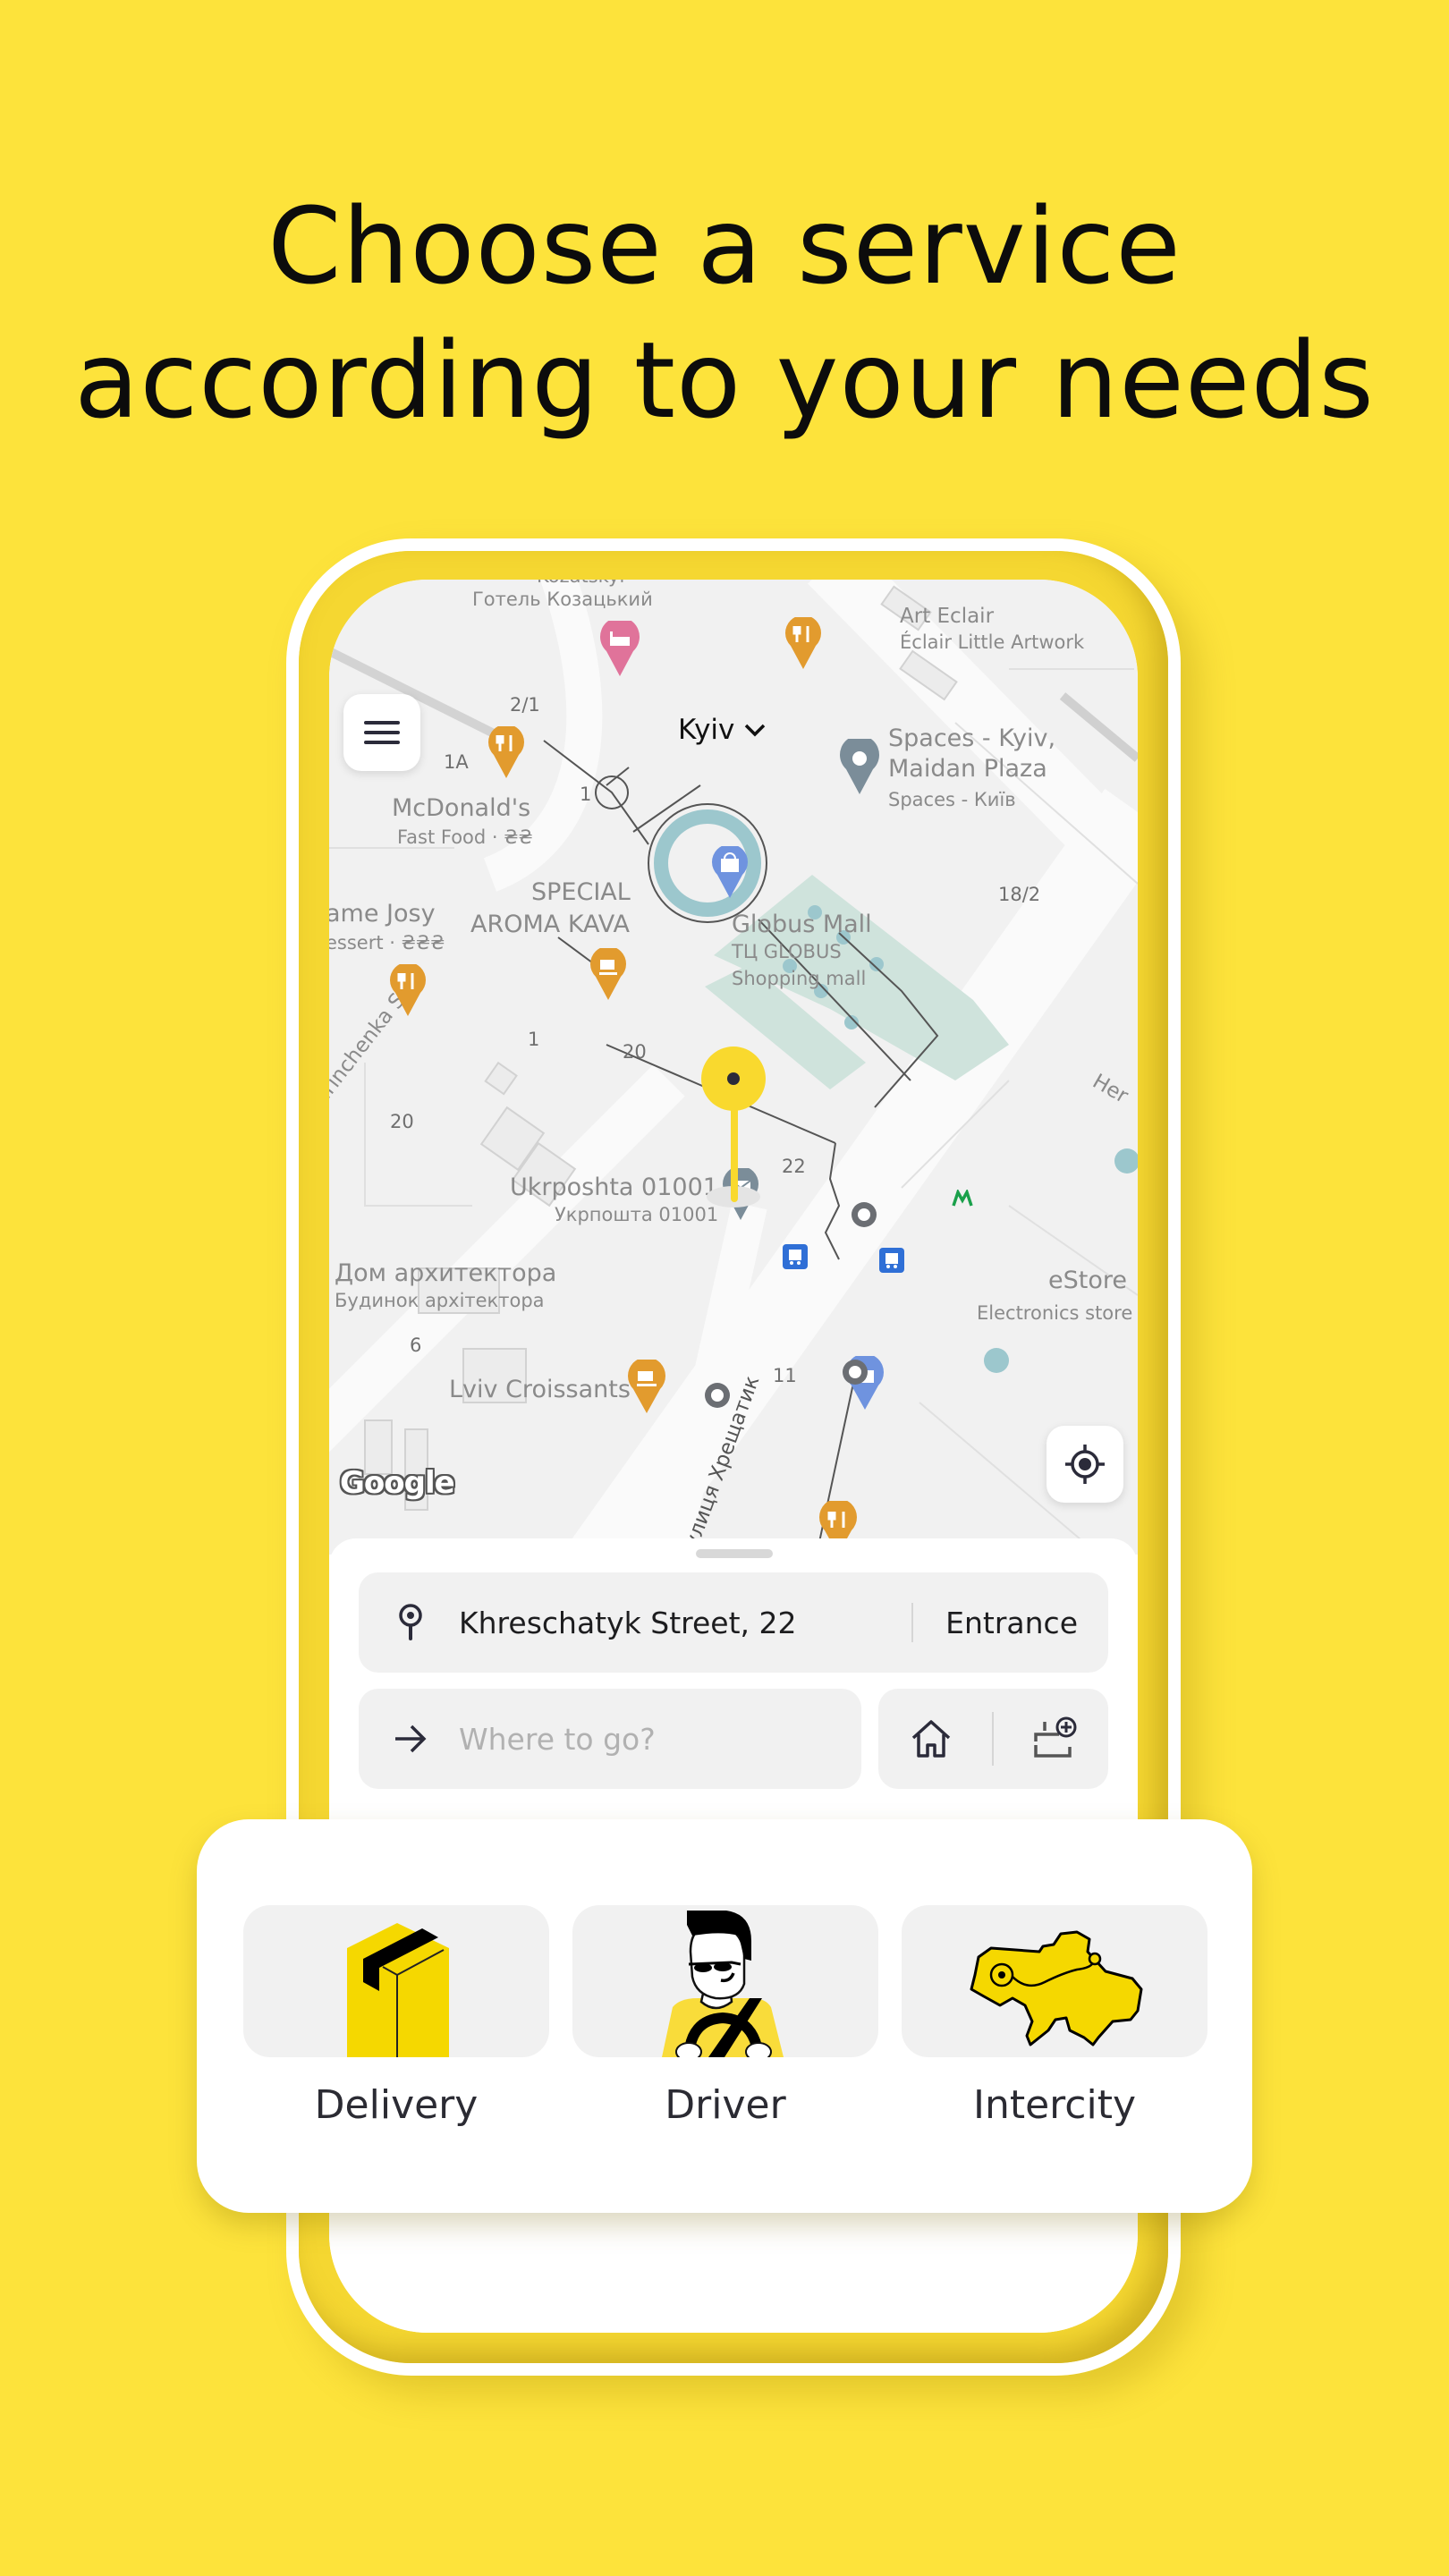 The height and width of the screenshot is (2576, 1449). Describe the element at coordinates (382, 914) in the screenshot. I see `map-label: ame Josy` at that location.